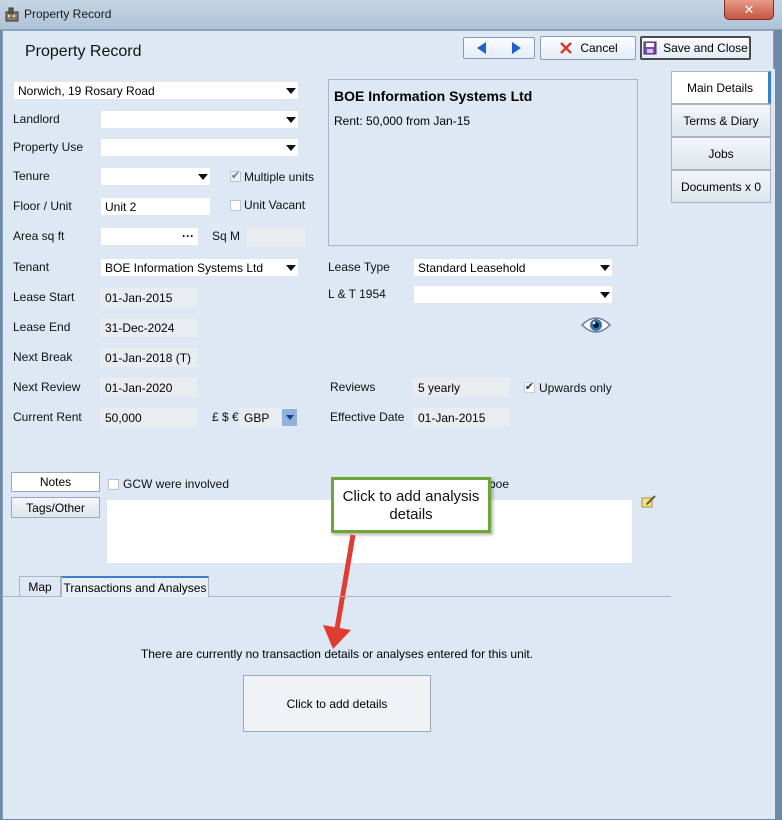 The image size is (782, 820). I want to click on reviews-field: 5 yearly, so click(461, 387).